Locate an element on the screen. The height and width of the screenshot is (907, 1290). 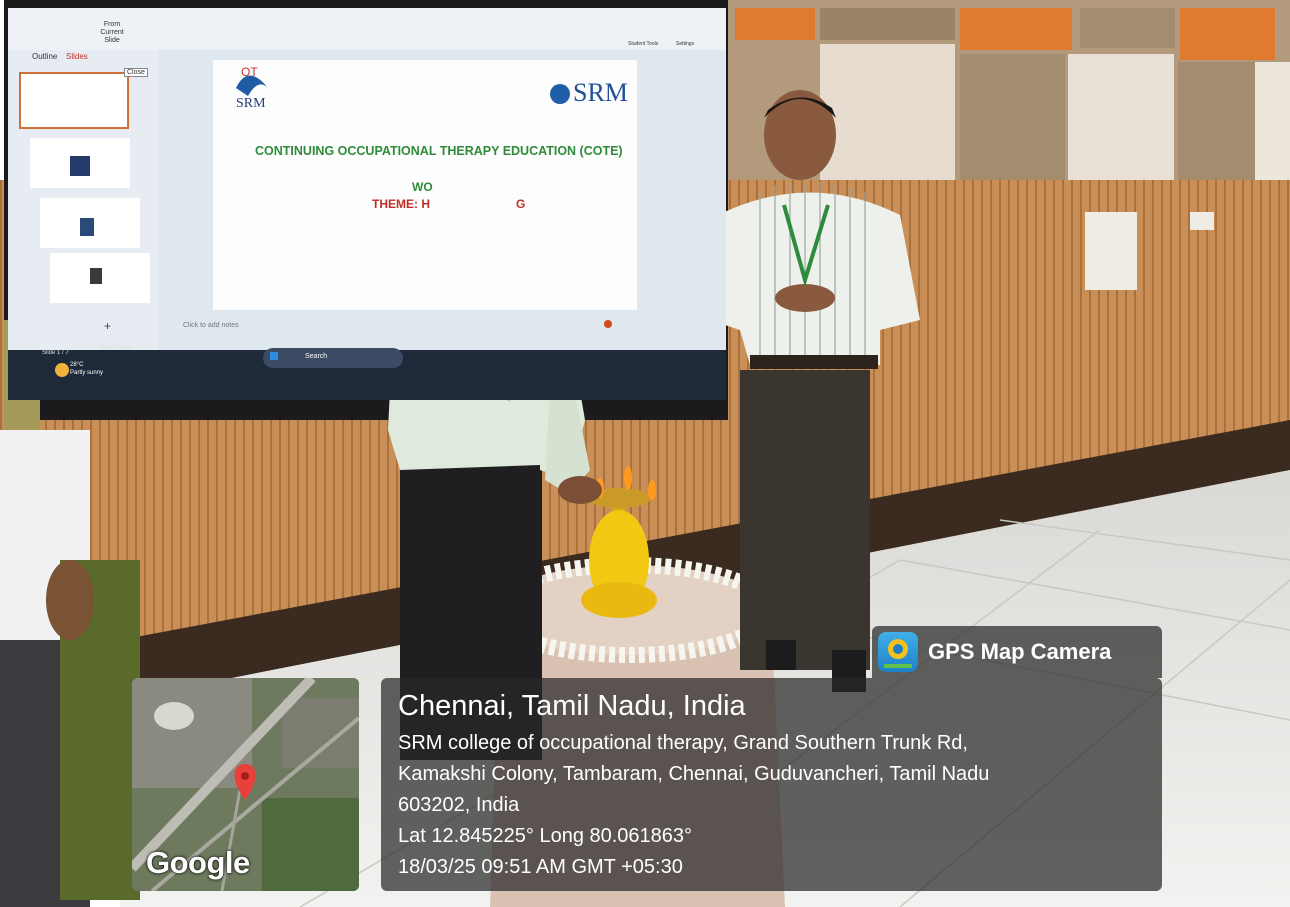
google-logo: Google is located at coordinates (198, 862).